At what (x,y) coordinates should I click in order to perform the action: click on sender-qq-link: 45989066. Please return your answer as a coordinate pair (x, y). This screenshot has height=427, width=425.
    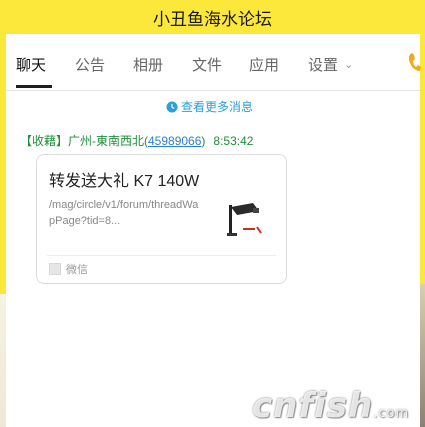
    Looking at the image, I should click on (174, 141).